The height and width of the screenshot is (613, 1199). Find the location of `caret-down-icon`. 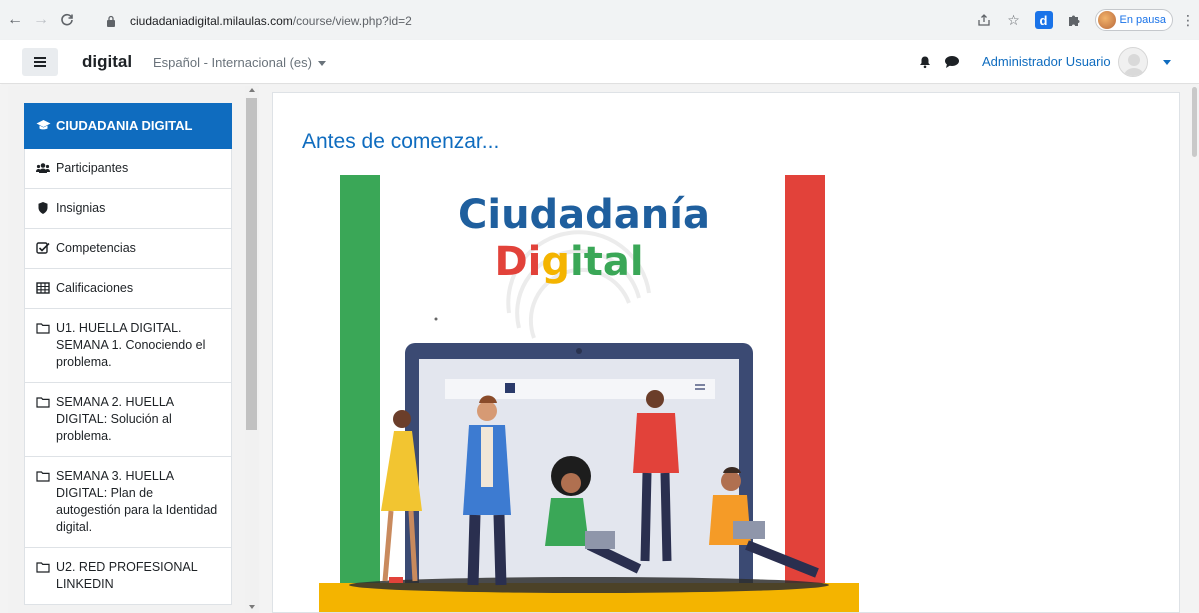

caret-down-icon is located at coordinates (321, 64).